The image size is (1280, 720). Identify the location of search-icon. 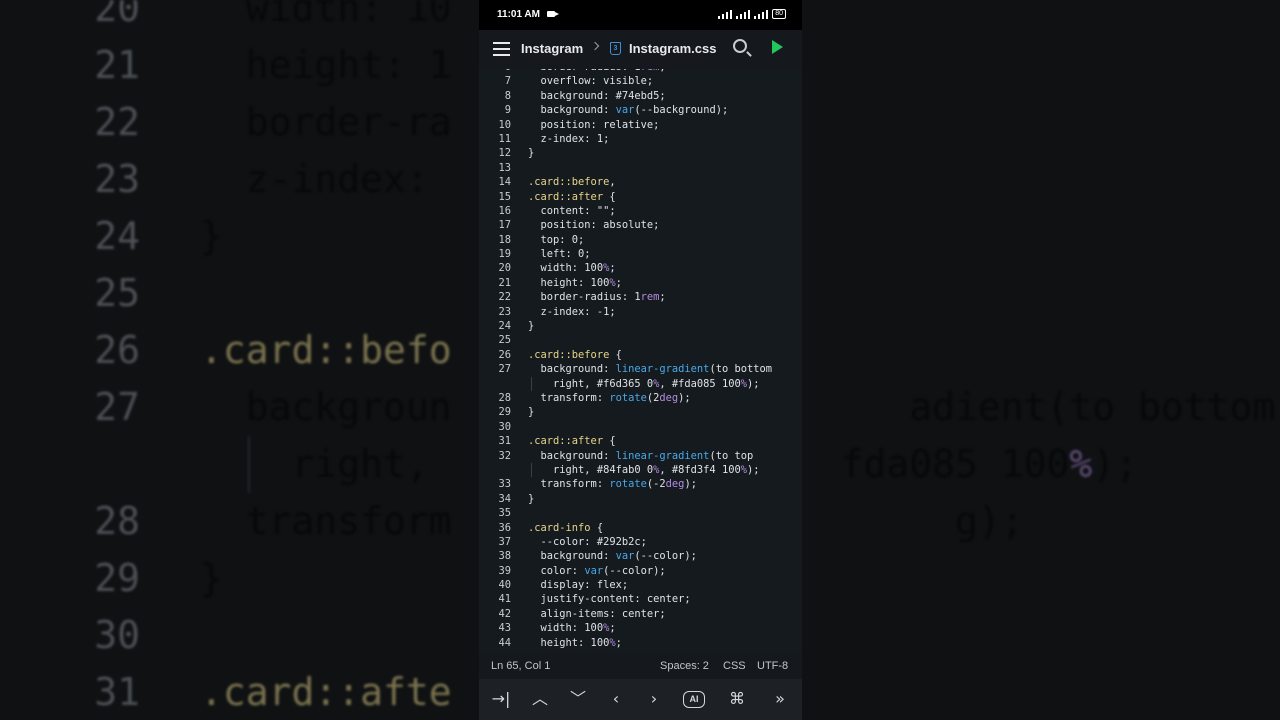
(740, 46).